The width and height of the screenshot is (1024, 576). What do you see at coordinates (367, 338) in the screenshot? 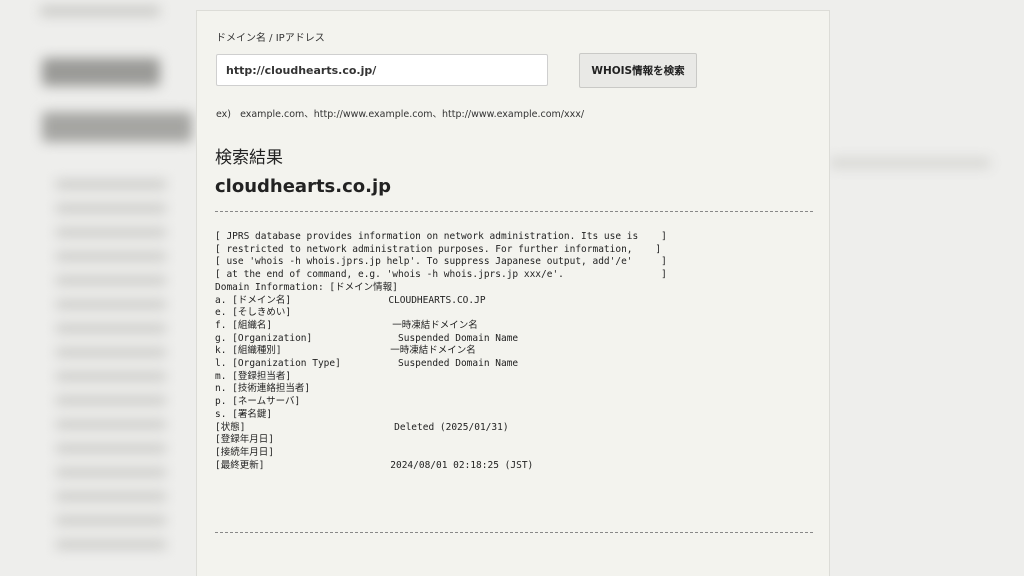
I see `whois-line: g. [Organization] Suspended Domain Name` at bounding box center [367, 338].